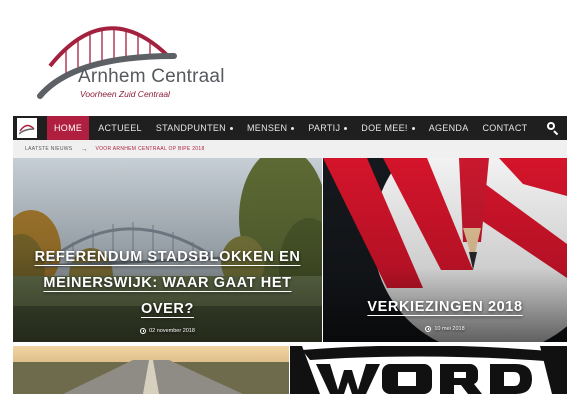 The height and width of the screenshot is (394, 570). Describe the element at coordinates (553, 129) in the screenshot. I see `search-icon` at that location.